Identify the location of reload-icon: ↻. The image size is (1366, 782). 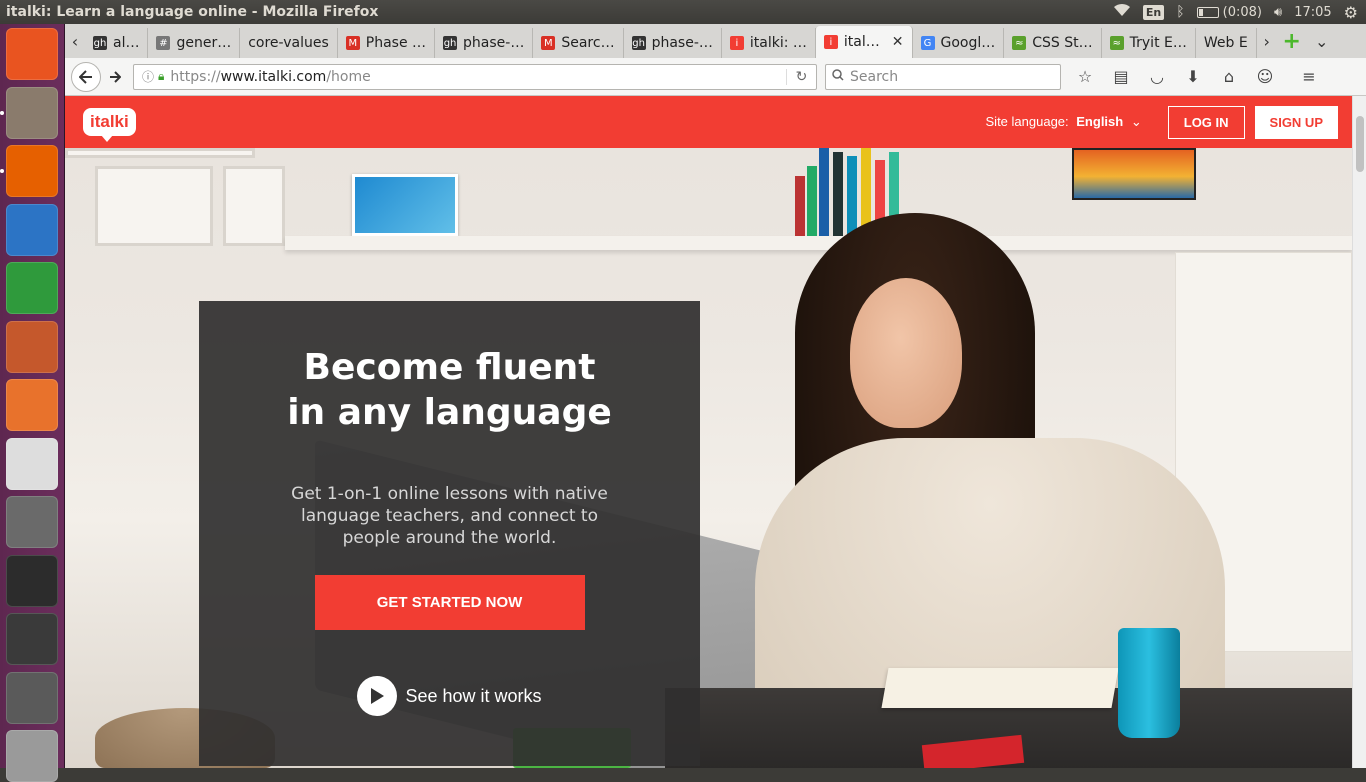
(801, 76).